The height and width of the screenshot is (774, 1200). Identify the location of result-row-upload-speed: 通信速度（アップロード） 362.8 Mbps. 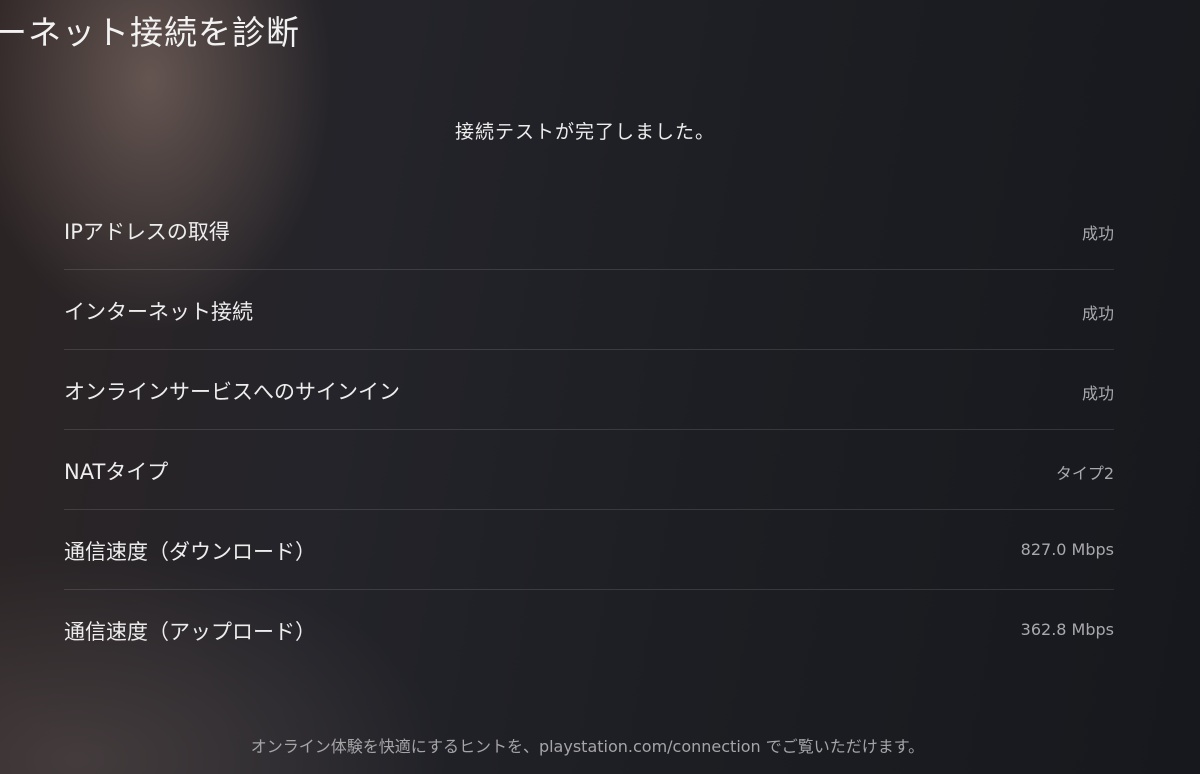
(589, 630).